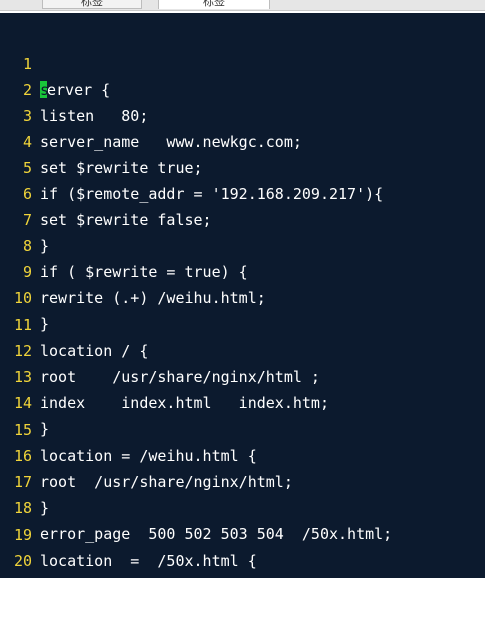 This screenshot has height=626, width=485. I want to click on code-text: error_page 500 502 503 504 /50x.html;, so click(216, 534).